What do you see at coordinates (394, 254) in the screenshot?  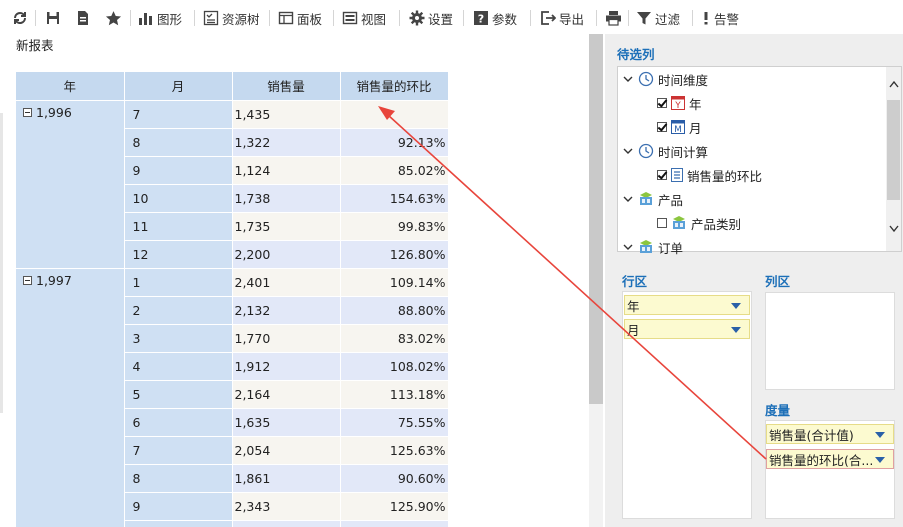 I see `sales-ratio-cell: 126.80%` at bounding box center [394, 254].